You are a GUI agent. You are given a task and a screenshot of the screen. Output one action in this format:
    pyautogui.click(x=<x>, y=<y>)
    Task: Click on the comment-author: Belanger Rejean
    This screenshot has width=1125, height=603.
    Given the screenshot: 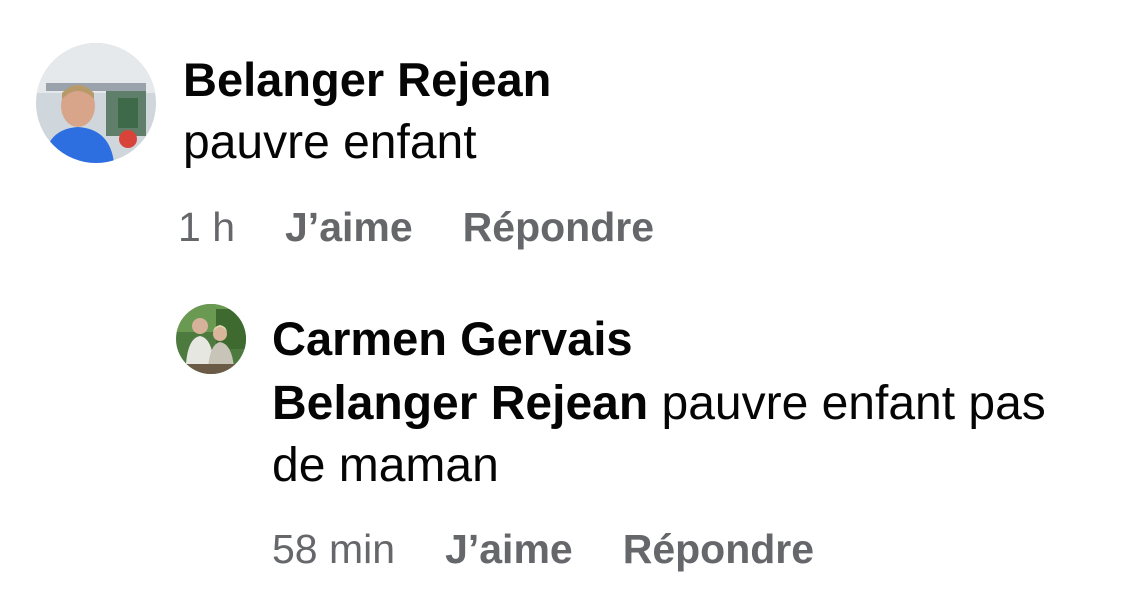 What is the action you would take?
    pyautogui.click(x=367, y=79)
    